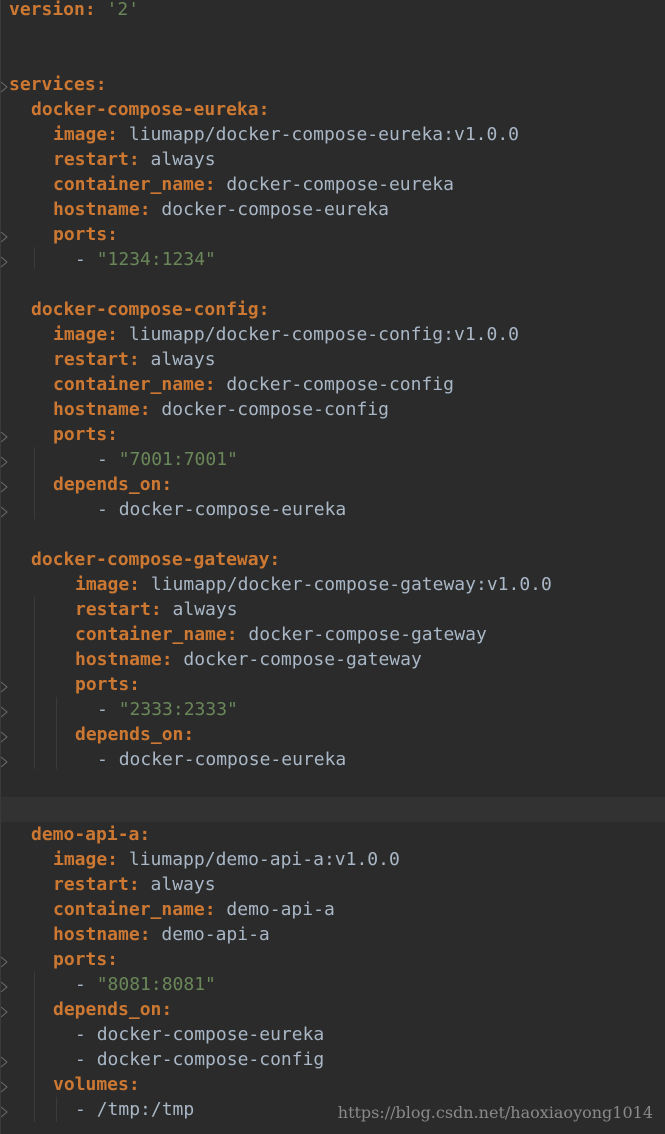  I want to click on code-line: image: liumapp/demo-api-a:v1.0.0, so click(333, 859).